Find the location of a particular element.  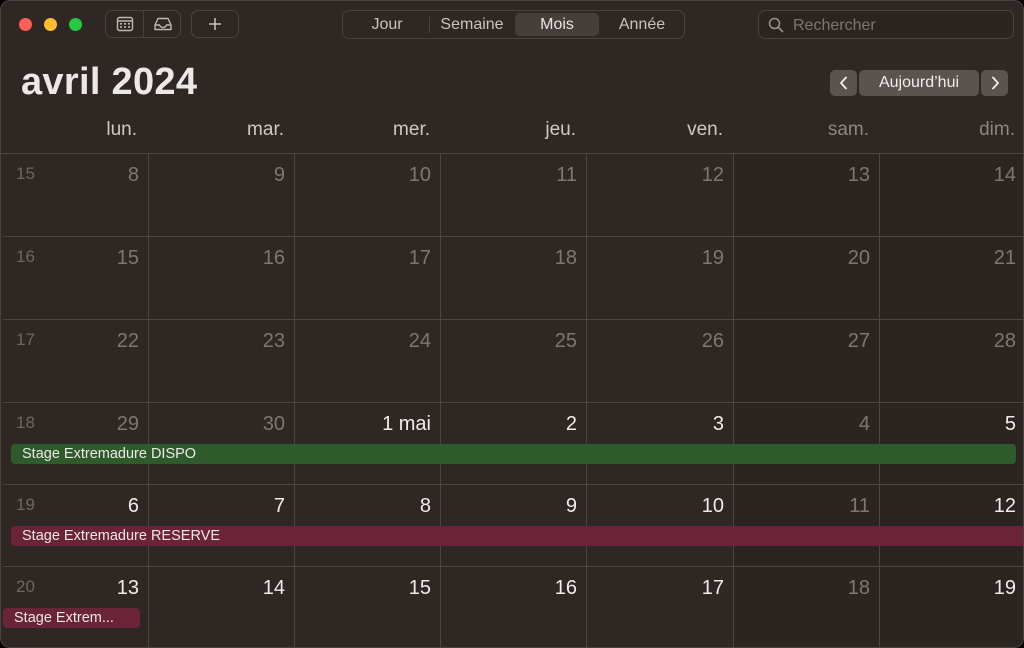

day-cell: 11 is located at coordinates (514, 195).